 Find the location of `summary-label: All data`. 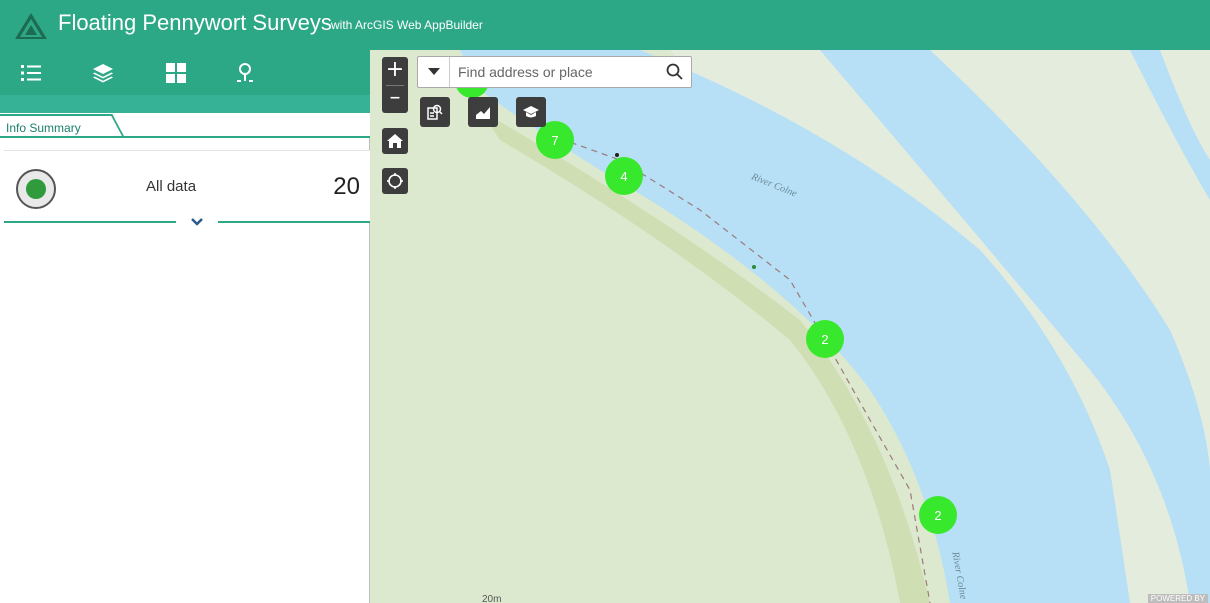

summary-label: All data is located at coordinates (171, 186).